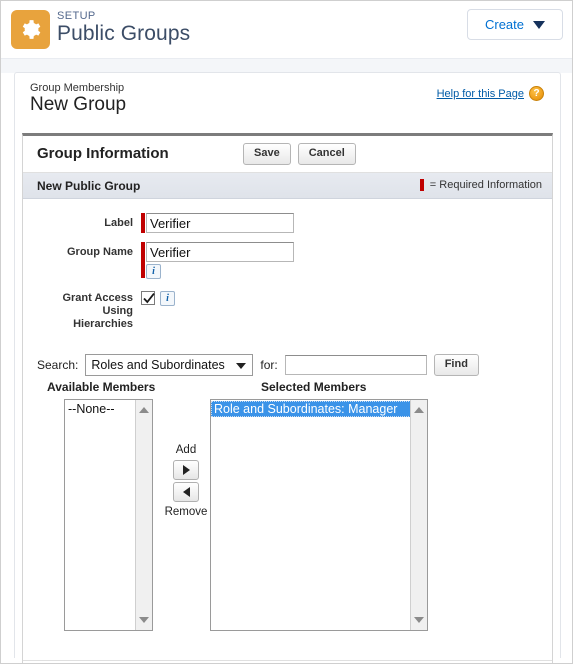  What do you see at coordinates (286, 29) in the screenshot?
I see `setup-header: SETUP Public Groups Create` at bounding box center [286, 29].